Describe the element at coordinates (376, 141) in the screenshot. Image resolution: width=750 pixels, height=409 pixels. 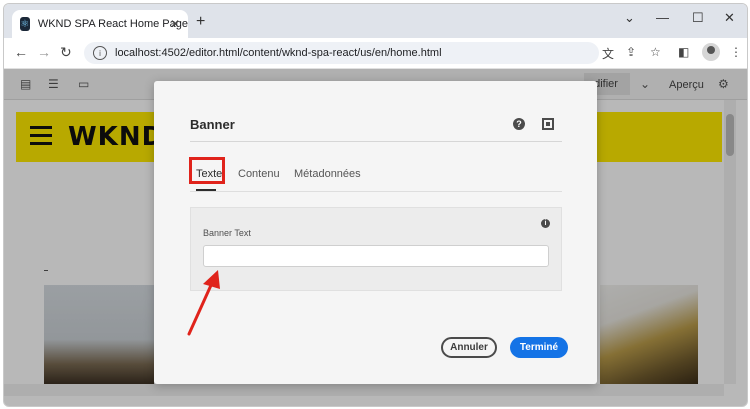
I see `divider` at that location.